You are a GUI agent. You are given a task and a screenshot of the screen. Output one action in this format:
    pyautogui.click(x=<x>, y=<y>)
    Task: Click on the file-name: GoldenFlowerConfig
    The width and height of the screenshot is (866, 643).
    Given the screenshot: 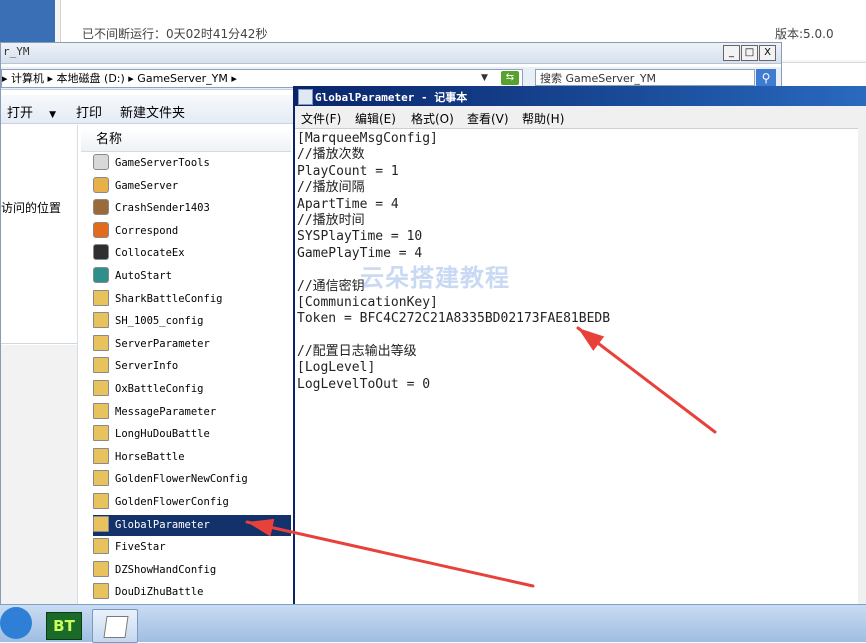 What is the action you would take?
    pyautogui.click(x=172, y=502)
    